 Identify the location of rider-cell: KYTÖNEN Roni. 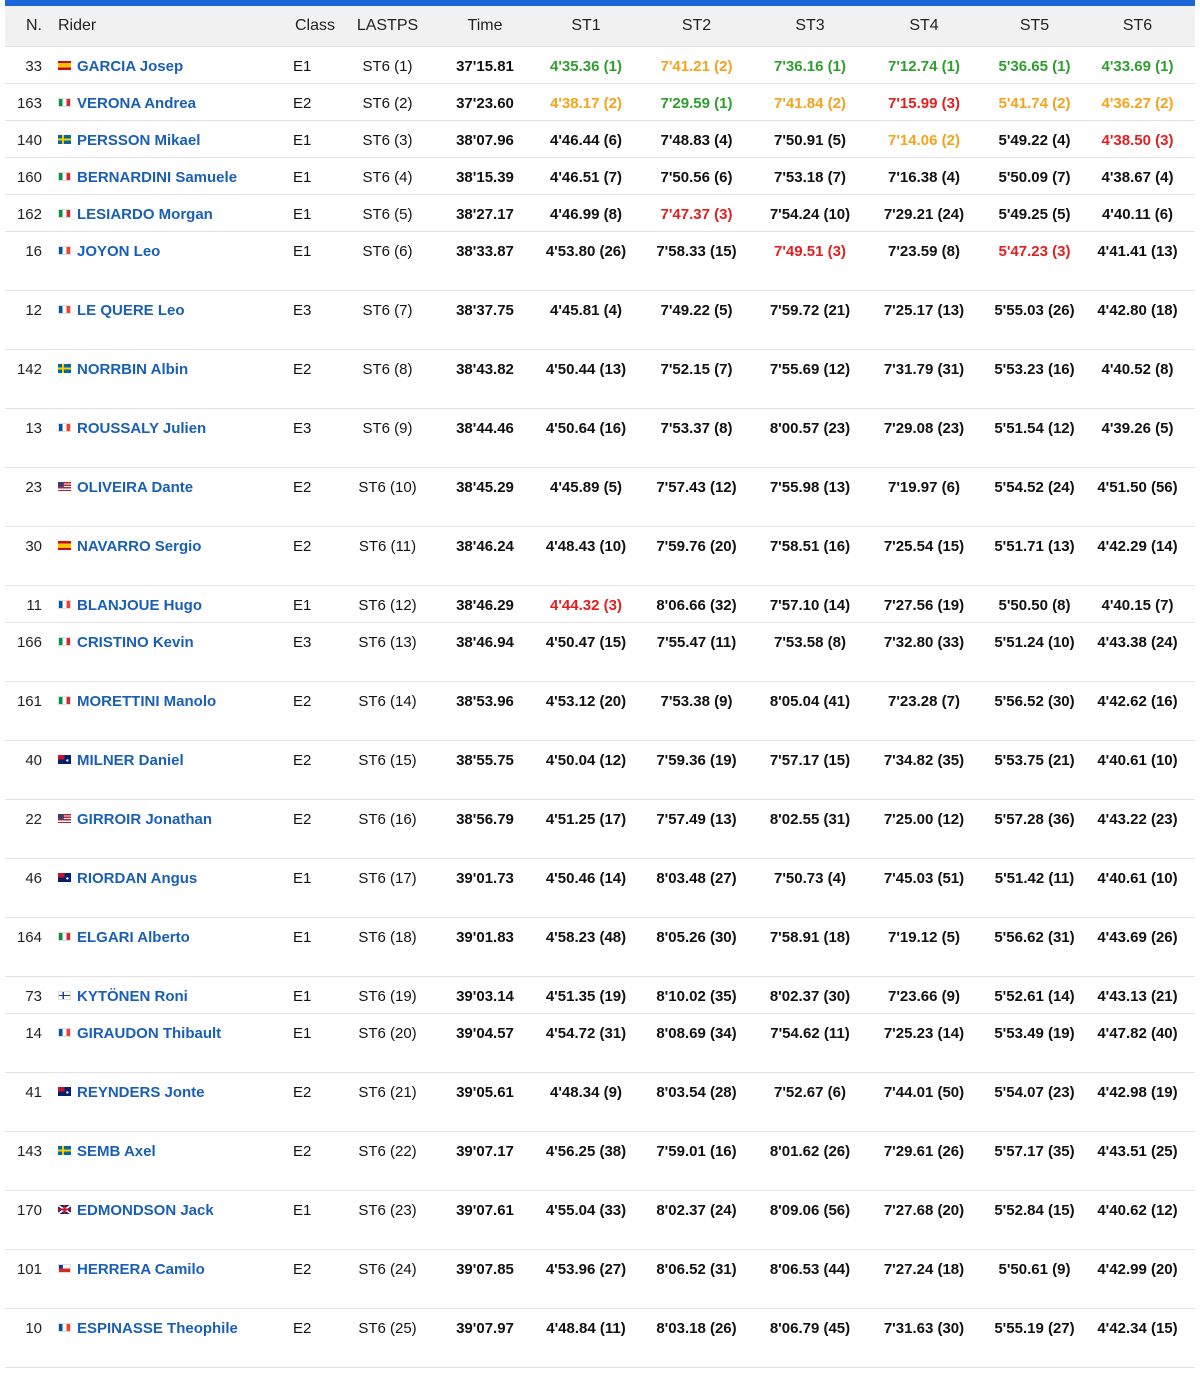
(167, 995).